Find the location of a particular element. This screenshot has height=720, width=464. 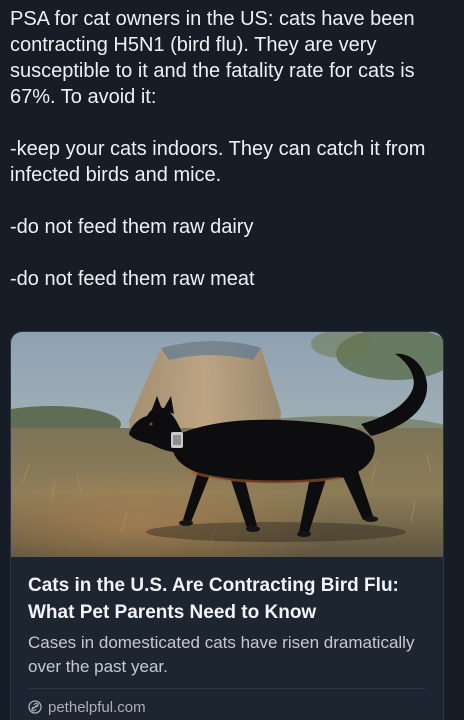

post-paragraph-meat: -do not feed them raw meat is located at coordinates (132, 279).